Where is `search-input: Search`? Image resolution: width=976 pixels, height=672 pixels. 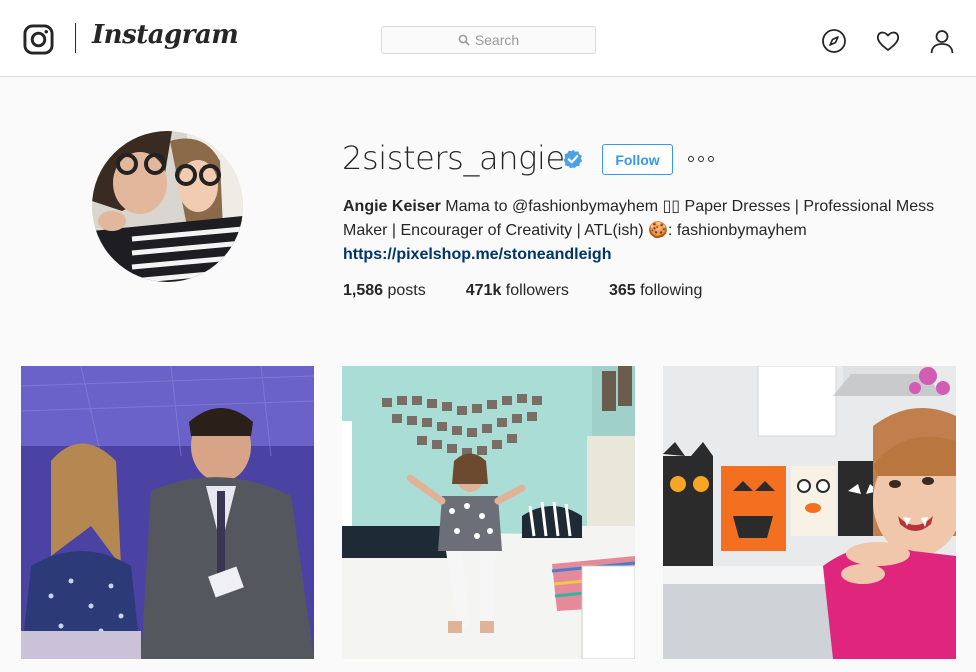
search-input: Search is located at coordinates (488, 40).